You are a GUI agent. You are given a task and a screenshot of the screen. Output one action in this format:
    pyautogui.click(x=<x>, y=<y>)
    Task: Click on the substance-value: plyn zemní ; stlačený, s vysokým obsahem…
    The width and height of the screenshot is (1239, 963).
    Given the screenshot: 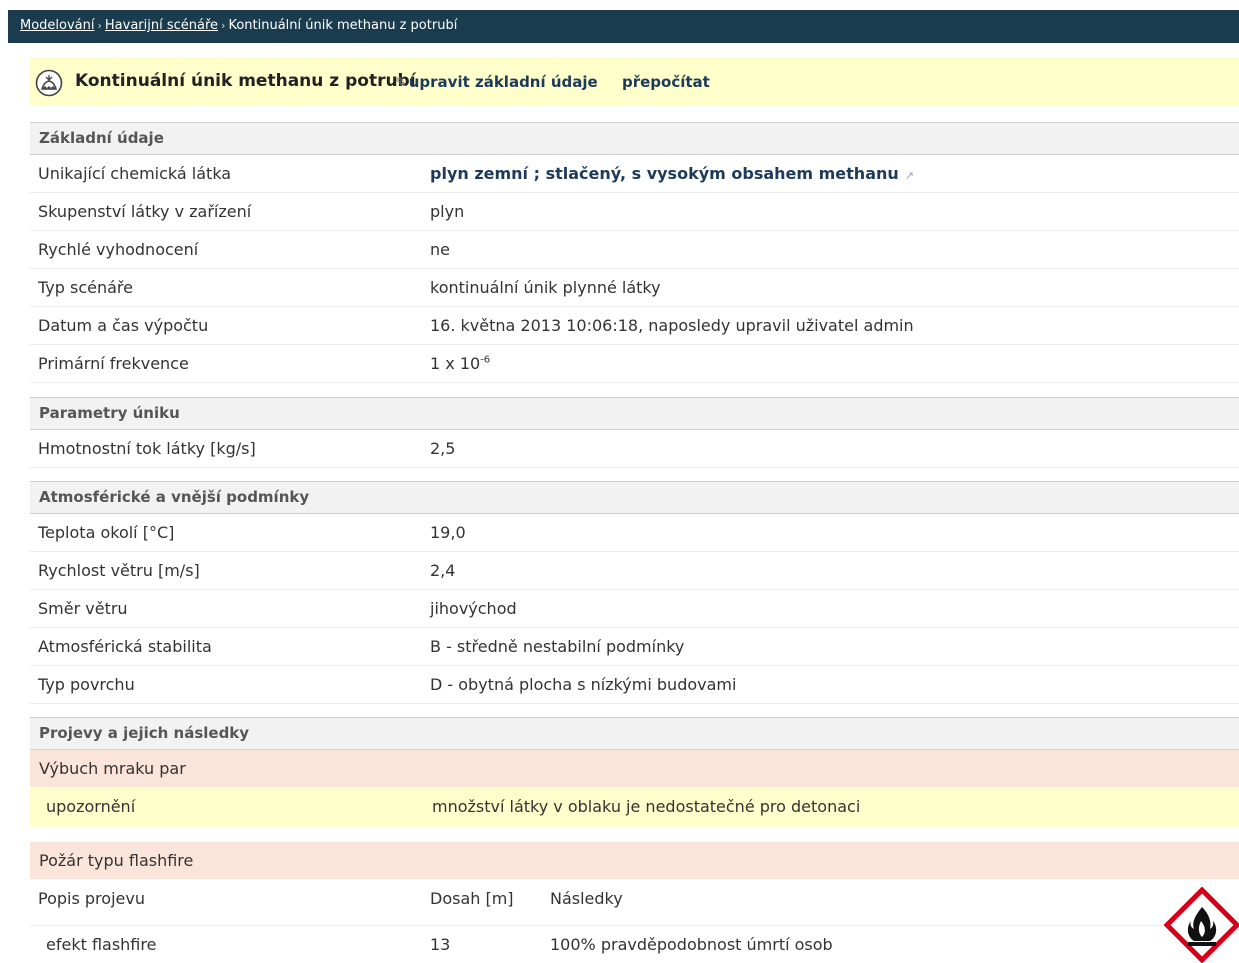 What is the action you would take?
    pyautogui.click(x=664, y=173)
    